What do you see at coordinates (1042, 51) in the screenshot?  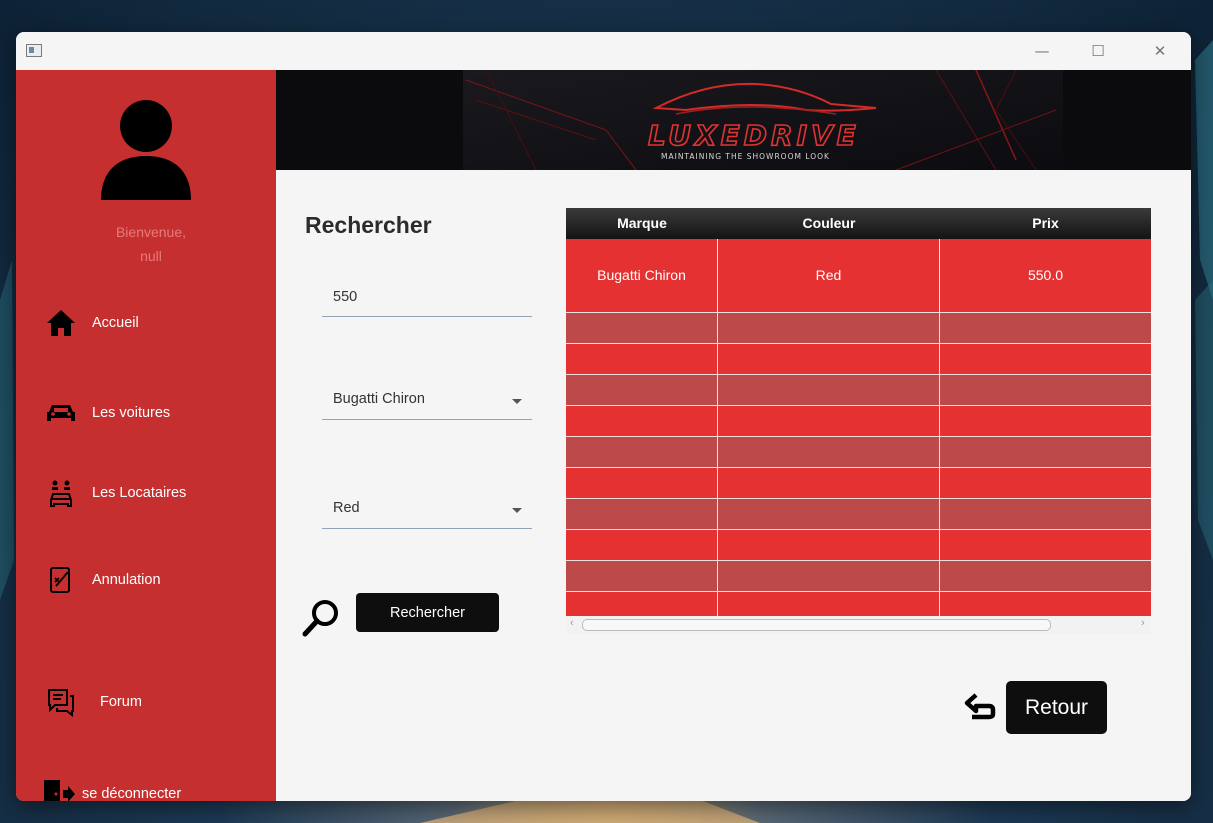 I see `minimize-button: —` at bounding box center [1042, 51].